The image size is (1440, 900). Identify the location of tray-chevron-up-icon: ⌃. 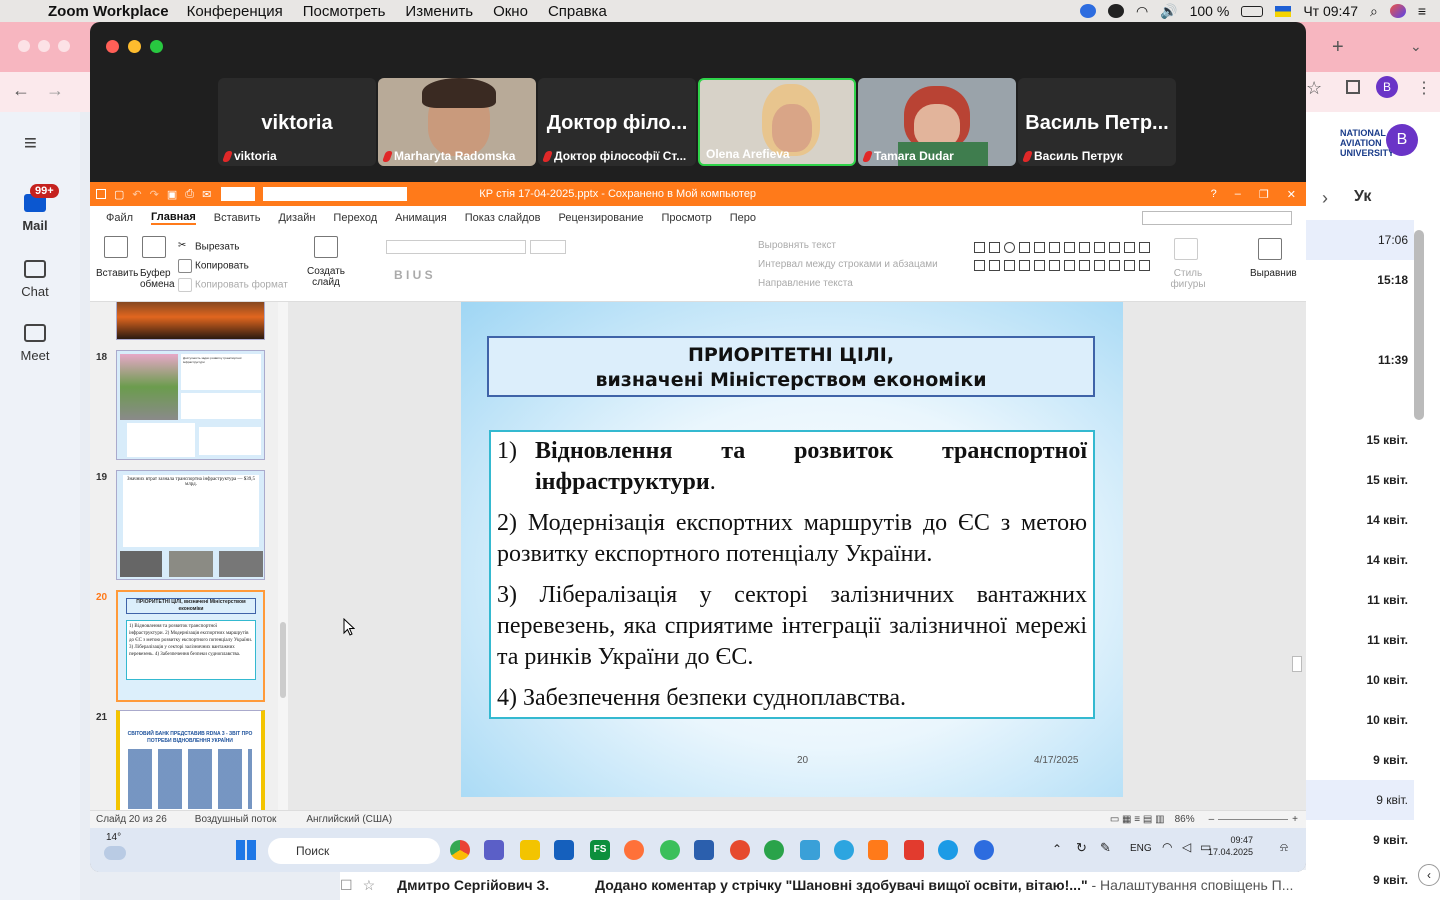
(1057, 849).